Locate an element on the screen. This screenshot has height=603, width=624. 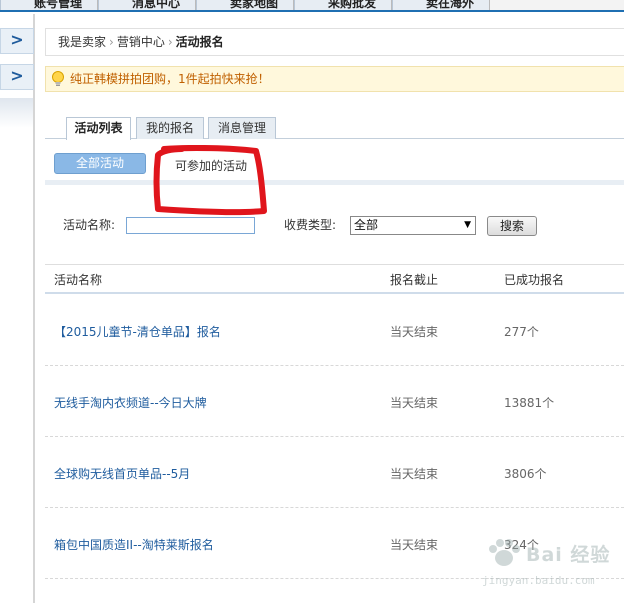
filter-all-activities: 全部活动 is located at coordinates (100, 163).